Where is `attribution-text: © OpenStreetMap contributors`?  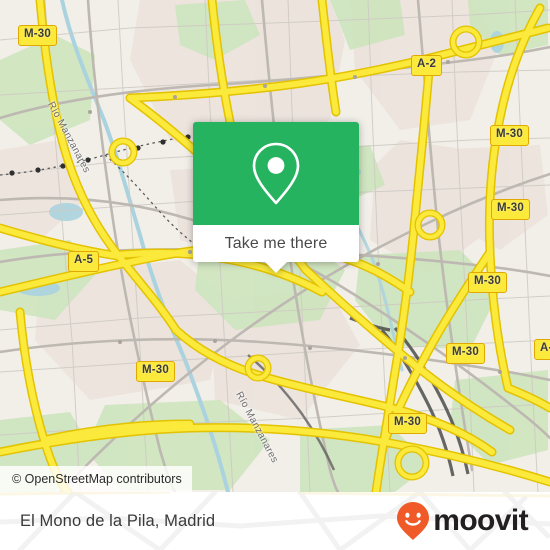
attribution-text: © OpenStreetMap contributors is located at coordinates (97, 479).